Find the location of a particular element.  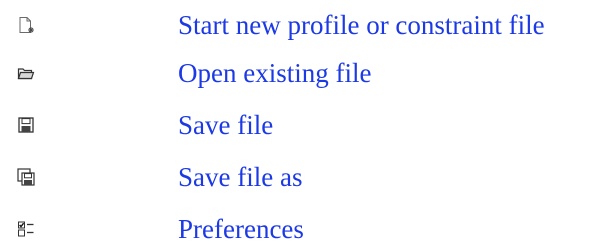

save-file-link: Save file is located at coordinates (225, 125).